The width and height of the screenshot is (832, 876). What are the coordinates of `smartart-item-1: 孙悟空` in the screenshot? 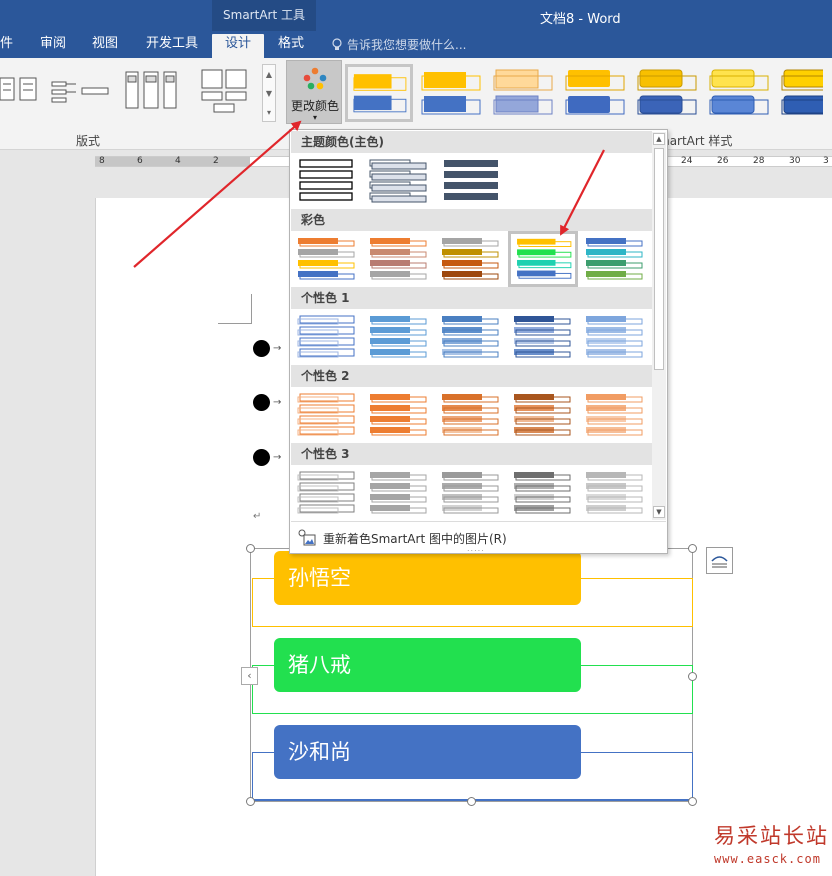 It's located at (427, 578).